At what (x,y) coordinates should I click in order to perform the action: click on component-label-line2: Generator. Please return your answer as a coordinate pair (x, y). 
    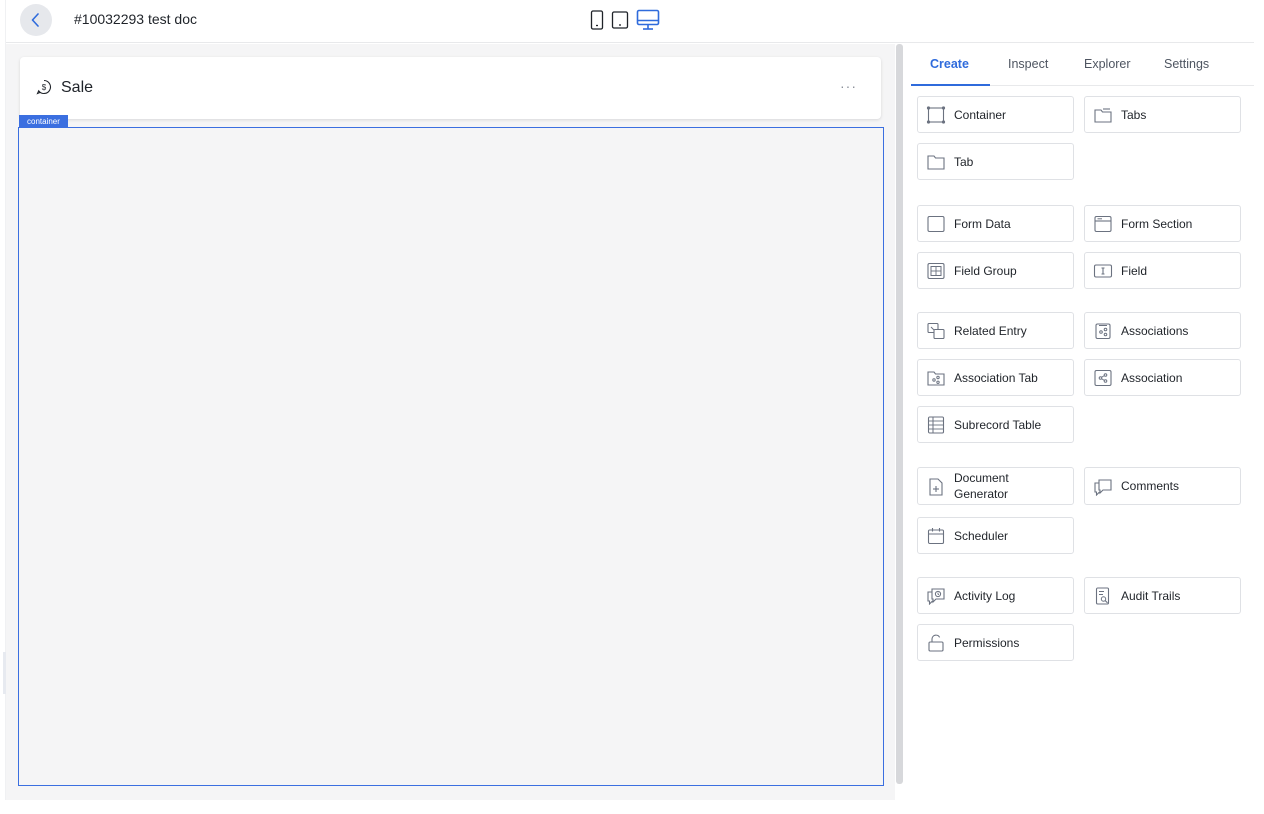
    Looking at the image, I should click on (981, 494).